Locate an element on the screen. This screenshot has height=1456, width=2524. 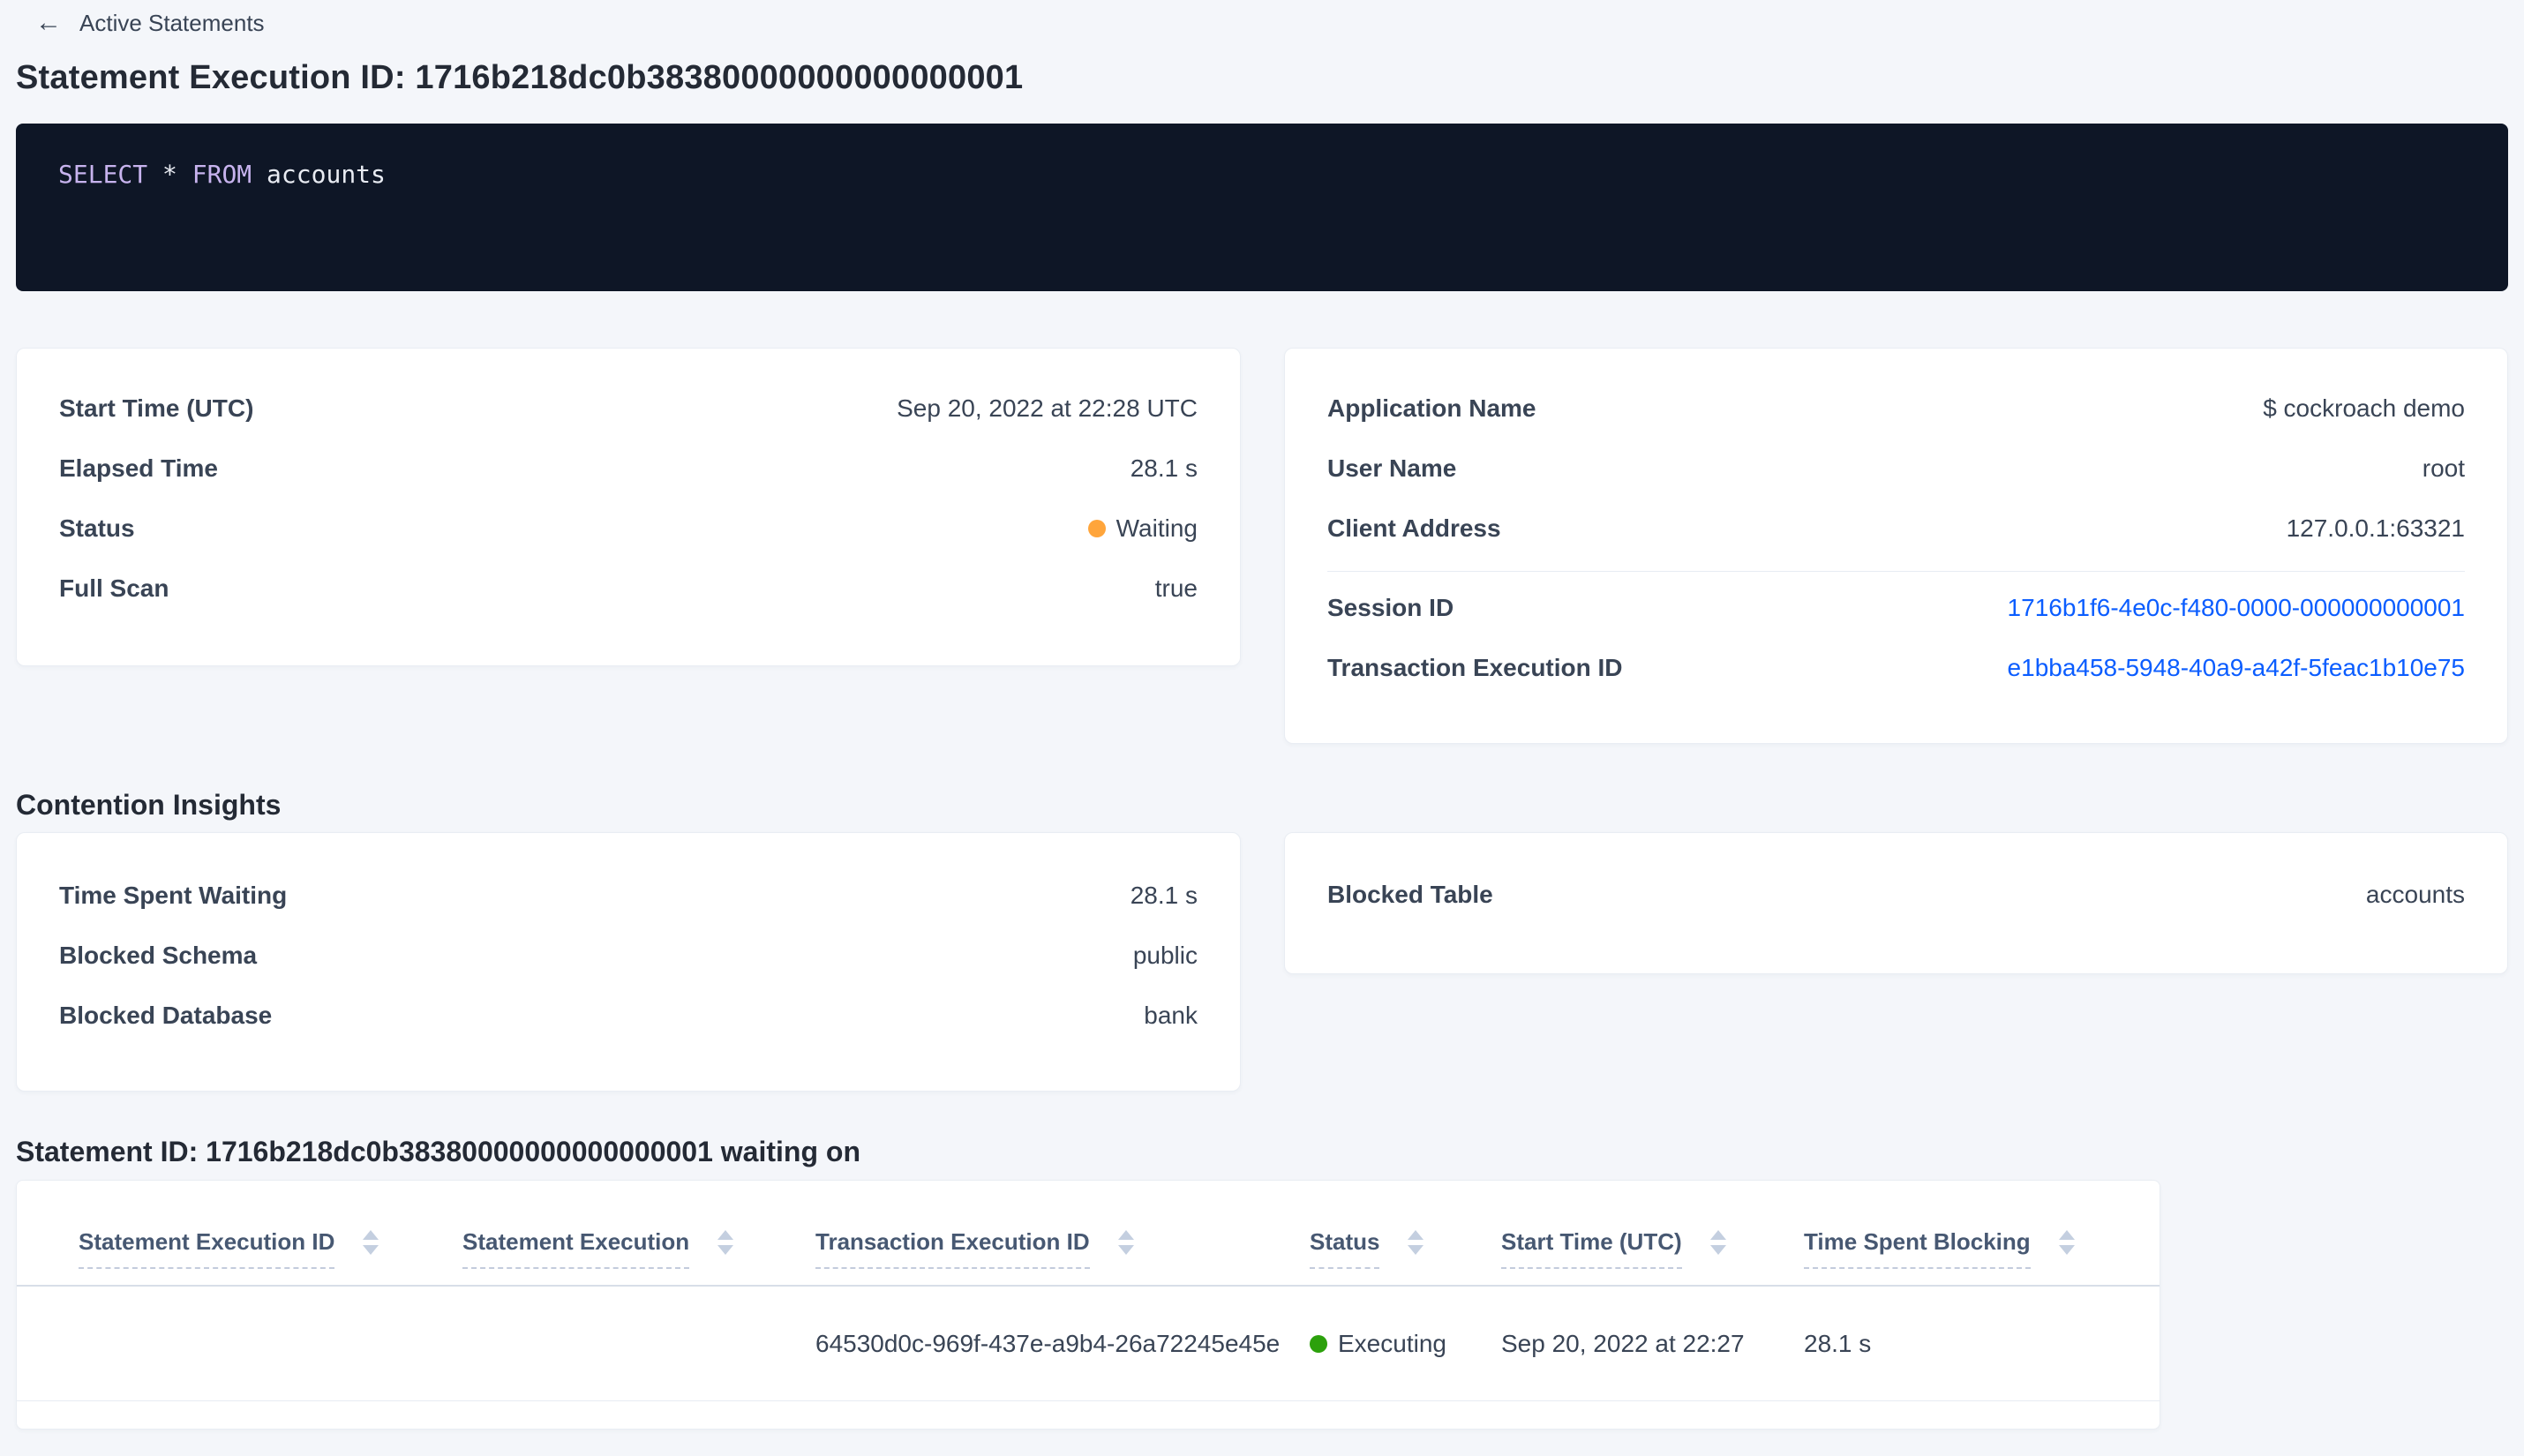
status-row: Status Waiting is located at coordinates (628, 528).